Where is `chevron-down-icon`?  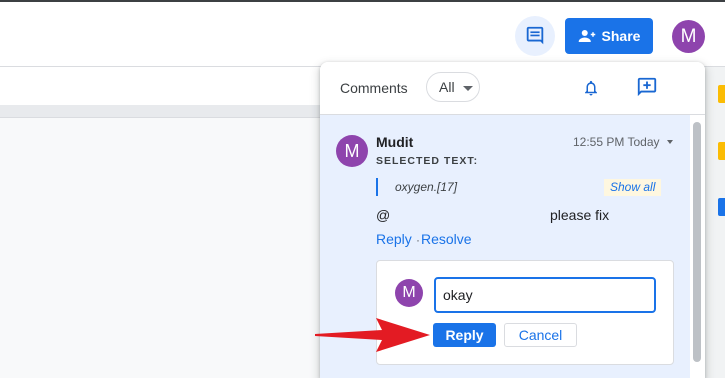
chevron-down-icon is located at coordinates (468, 88).